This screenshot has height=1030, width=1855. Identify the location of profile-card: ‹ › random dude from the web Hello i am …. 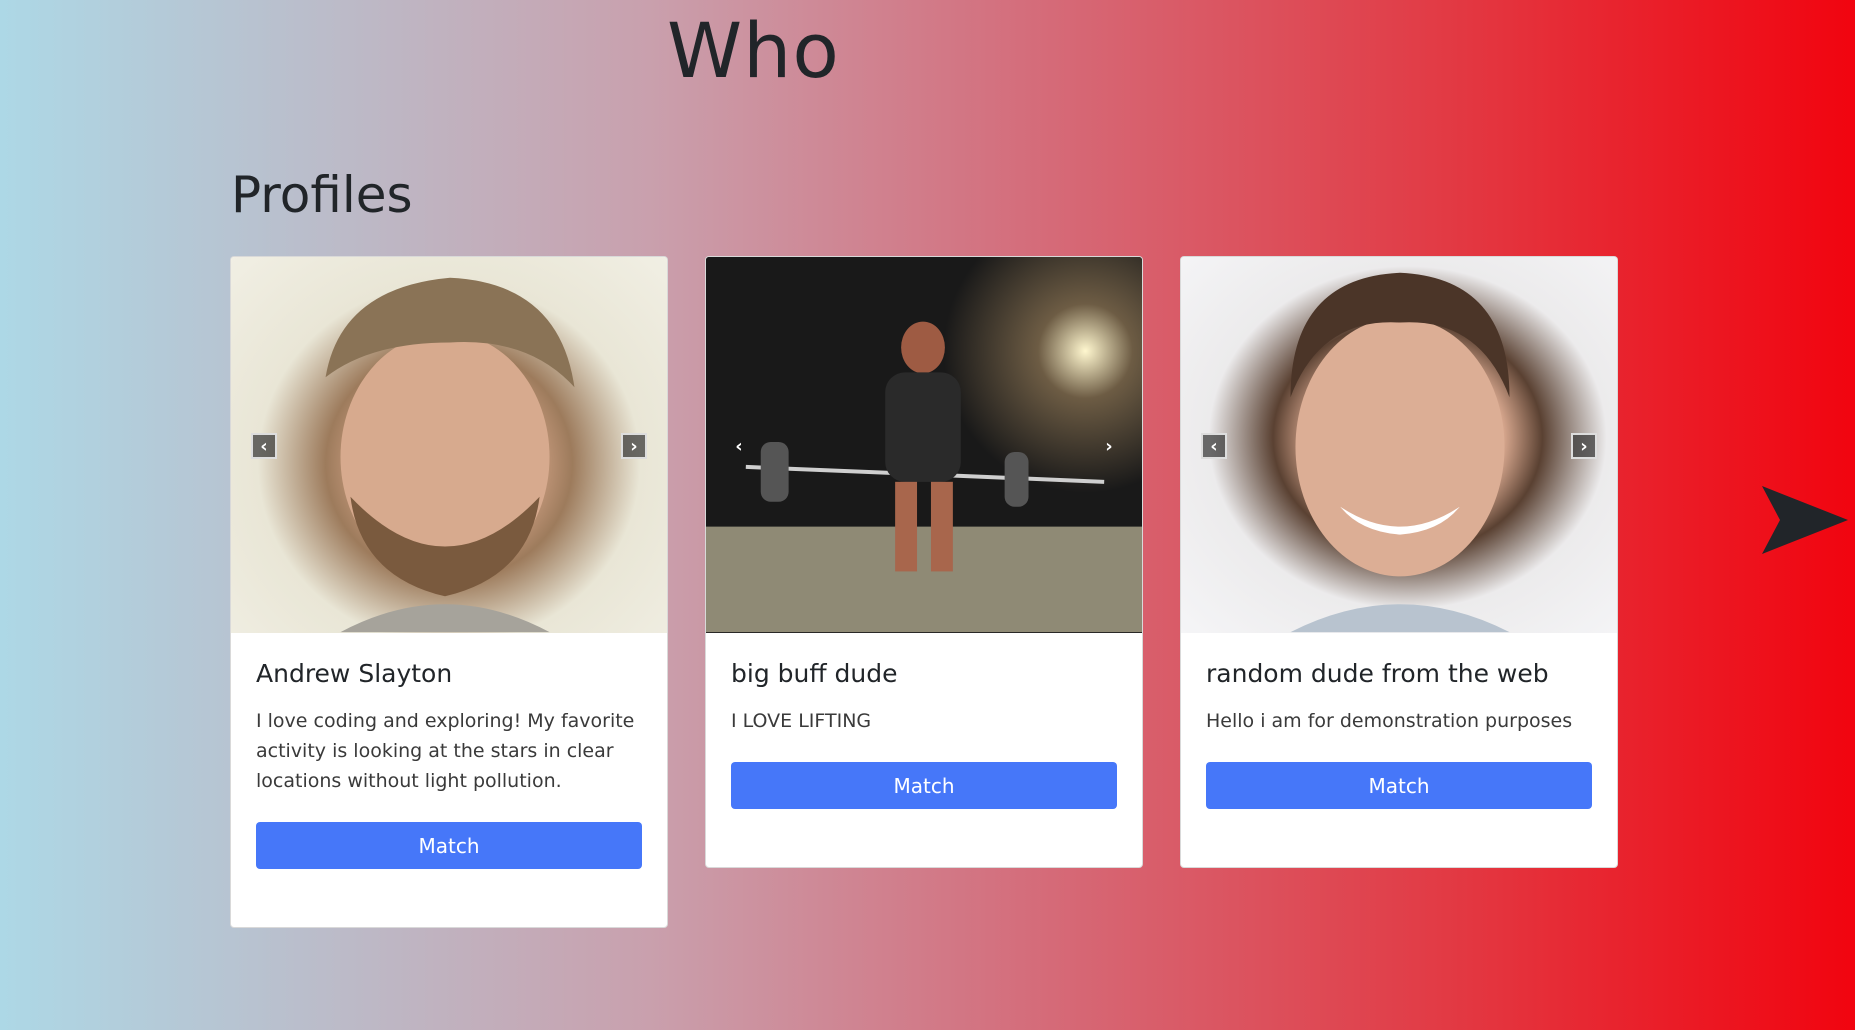
(1399, 562).